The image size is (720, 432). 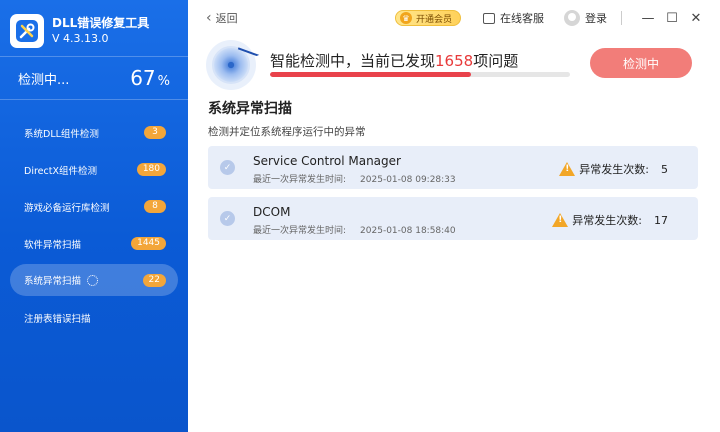 What do you see at coordinates (231, 65) in the screenshot?
I see `radar-icon` at bounding box center [231, 65].